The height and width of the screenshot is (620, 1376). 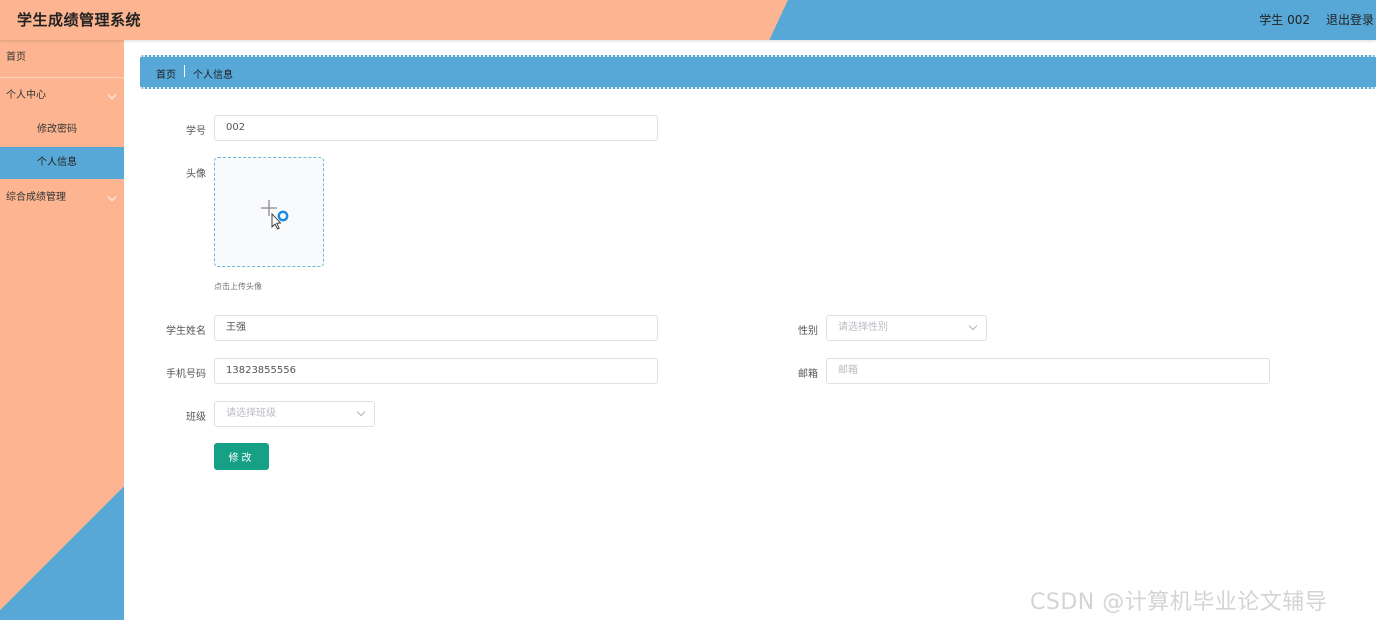 I want to click on sidebar-item-personal-info: 个人信息, so click(x=62, y=163).